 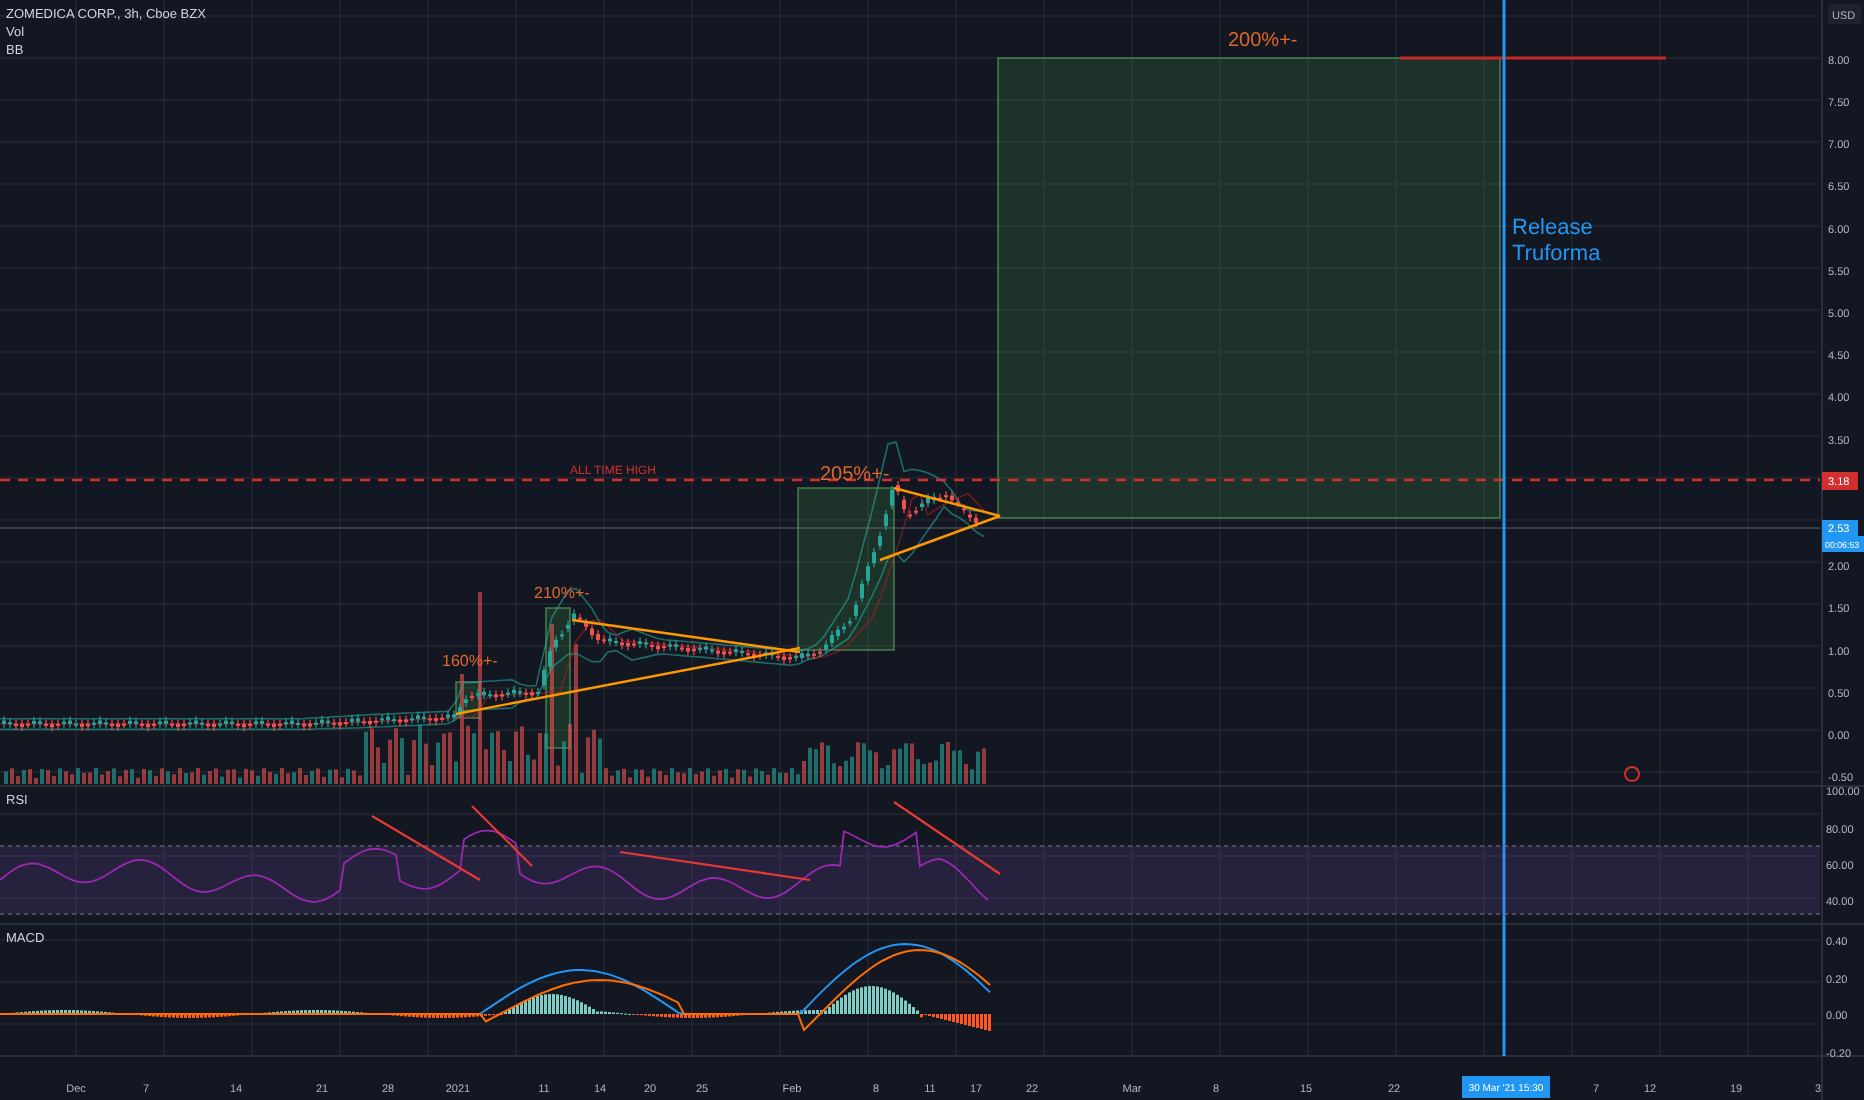 What do you see at coordinates (1263, 41) in the screenshot?
I see `percent-label: 200%+-` at bounding box center [1263, 41].